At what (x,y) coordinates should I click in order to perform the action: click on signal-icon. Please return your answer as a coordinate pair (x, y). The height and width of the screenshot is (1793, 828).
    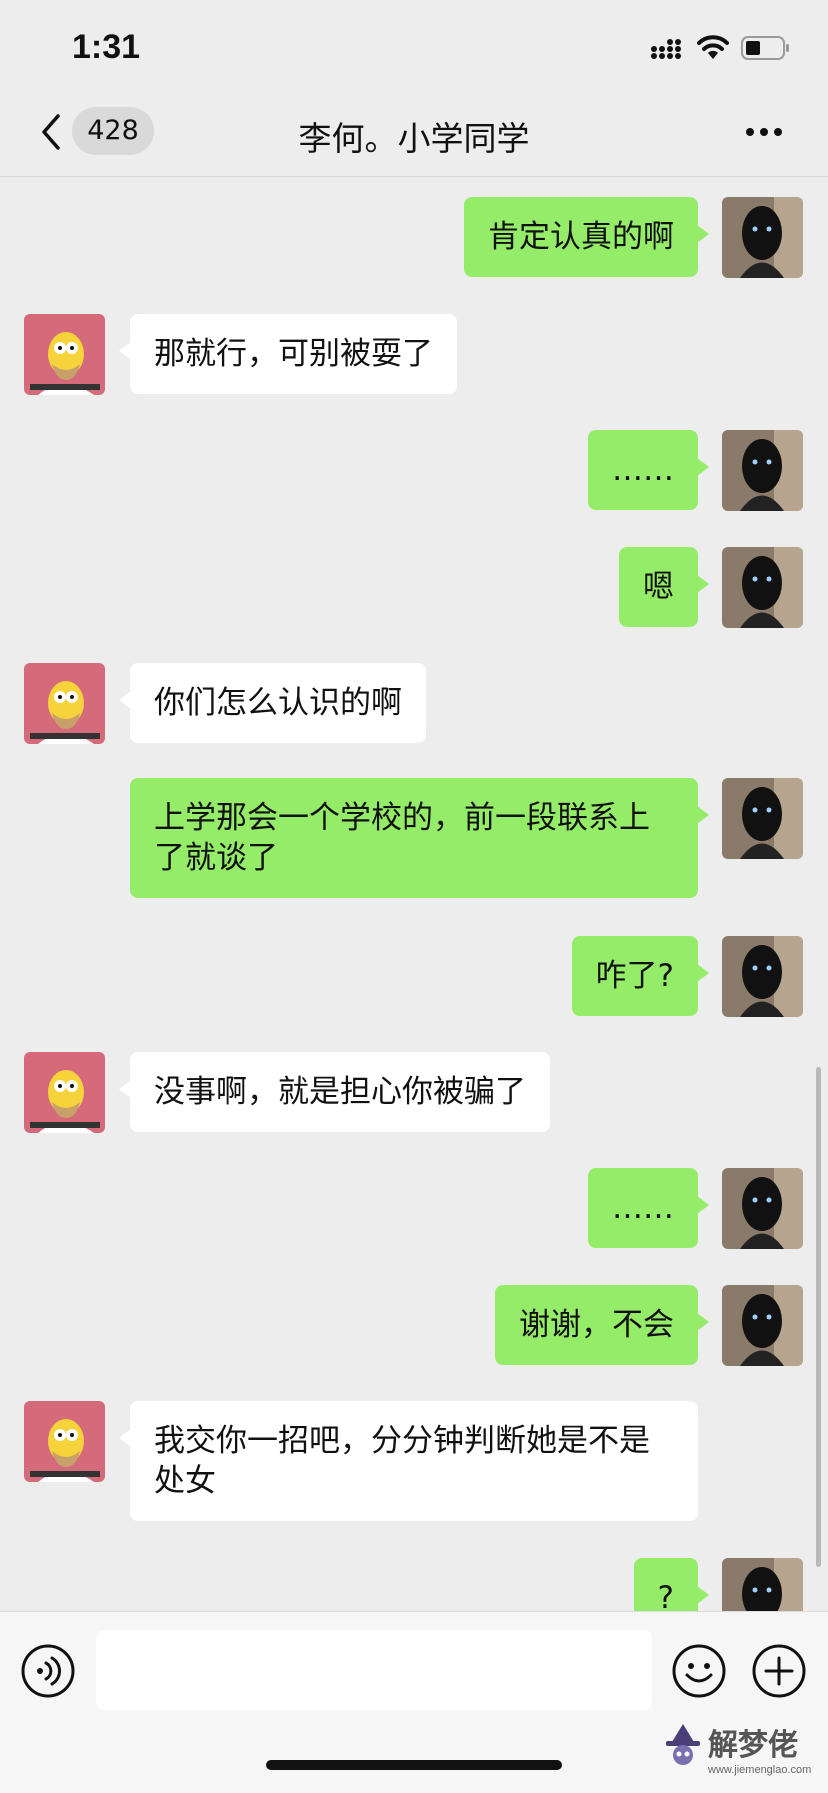
    Looking at the image, I should click on (666, 49).